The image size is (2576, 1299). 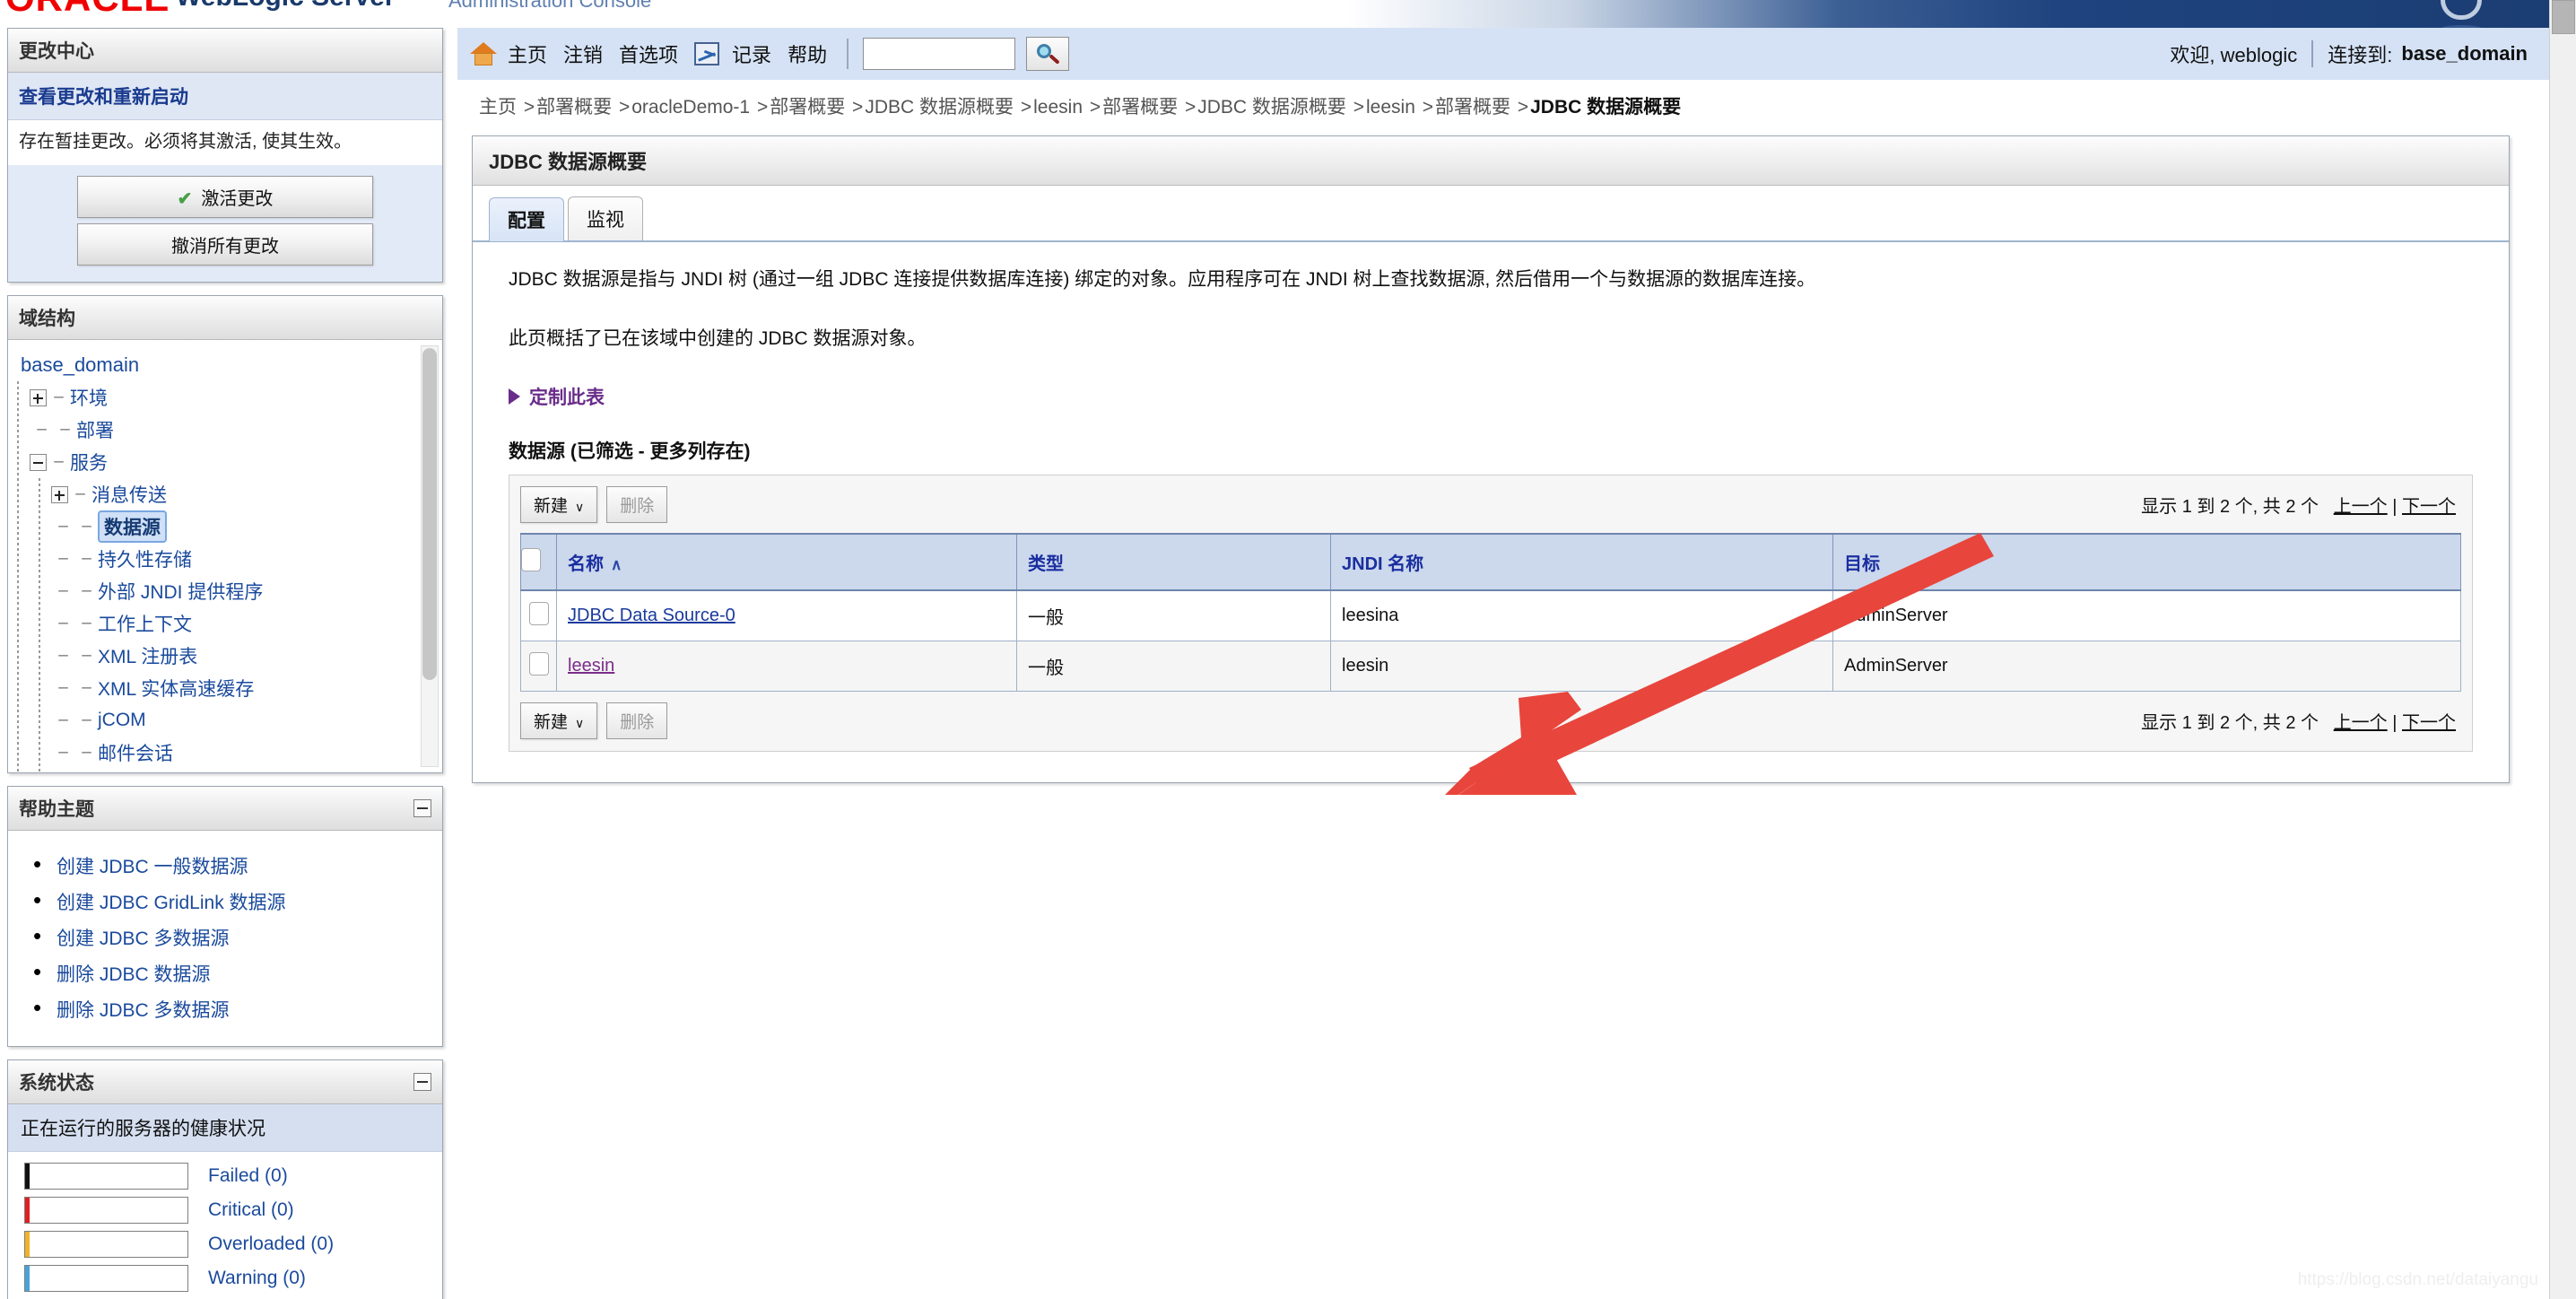 What do you see at coordinates (143, 1010) in the screenshot?
I see `help-topic-link: 删除 JDBC 多数据源` at bounding box center [143, 1010].